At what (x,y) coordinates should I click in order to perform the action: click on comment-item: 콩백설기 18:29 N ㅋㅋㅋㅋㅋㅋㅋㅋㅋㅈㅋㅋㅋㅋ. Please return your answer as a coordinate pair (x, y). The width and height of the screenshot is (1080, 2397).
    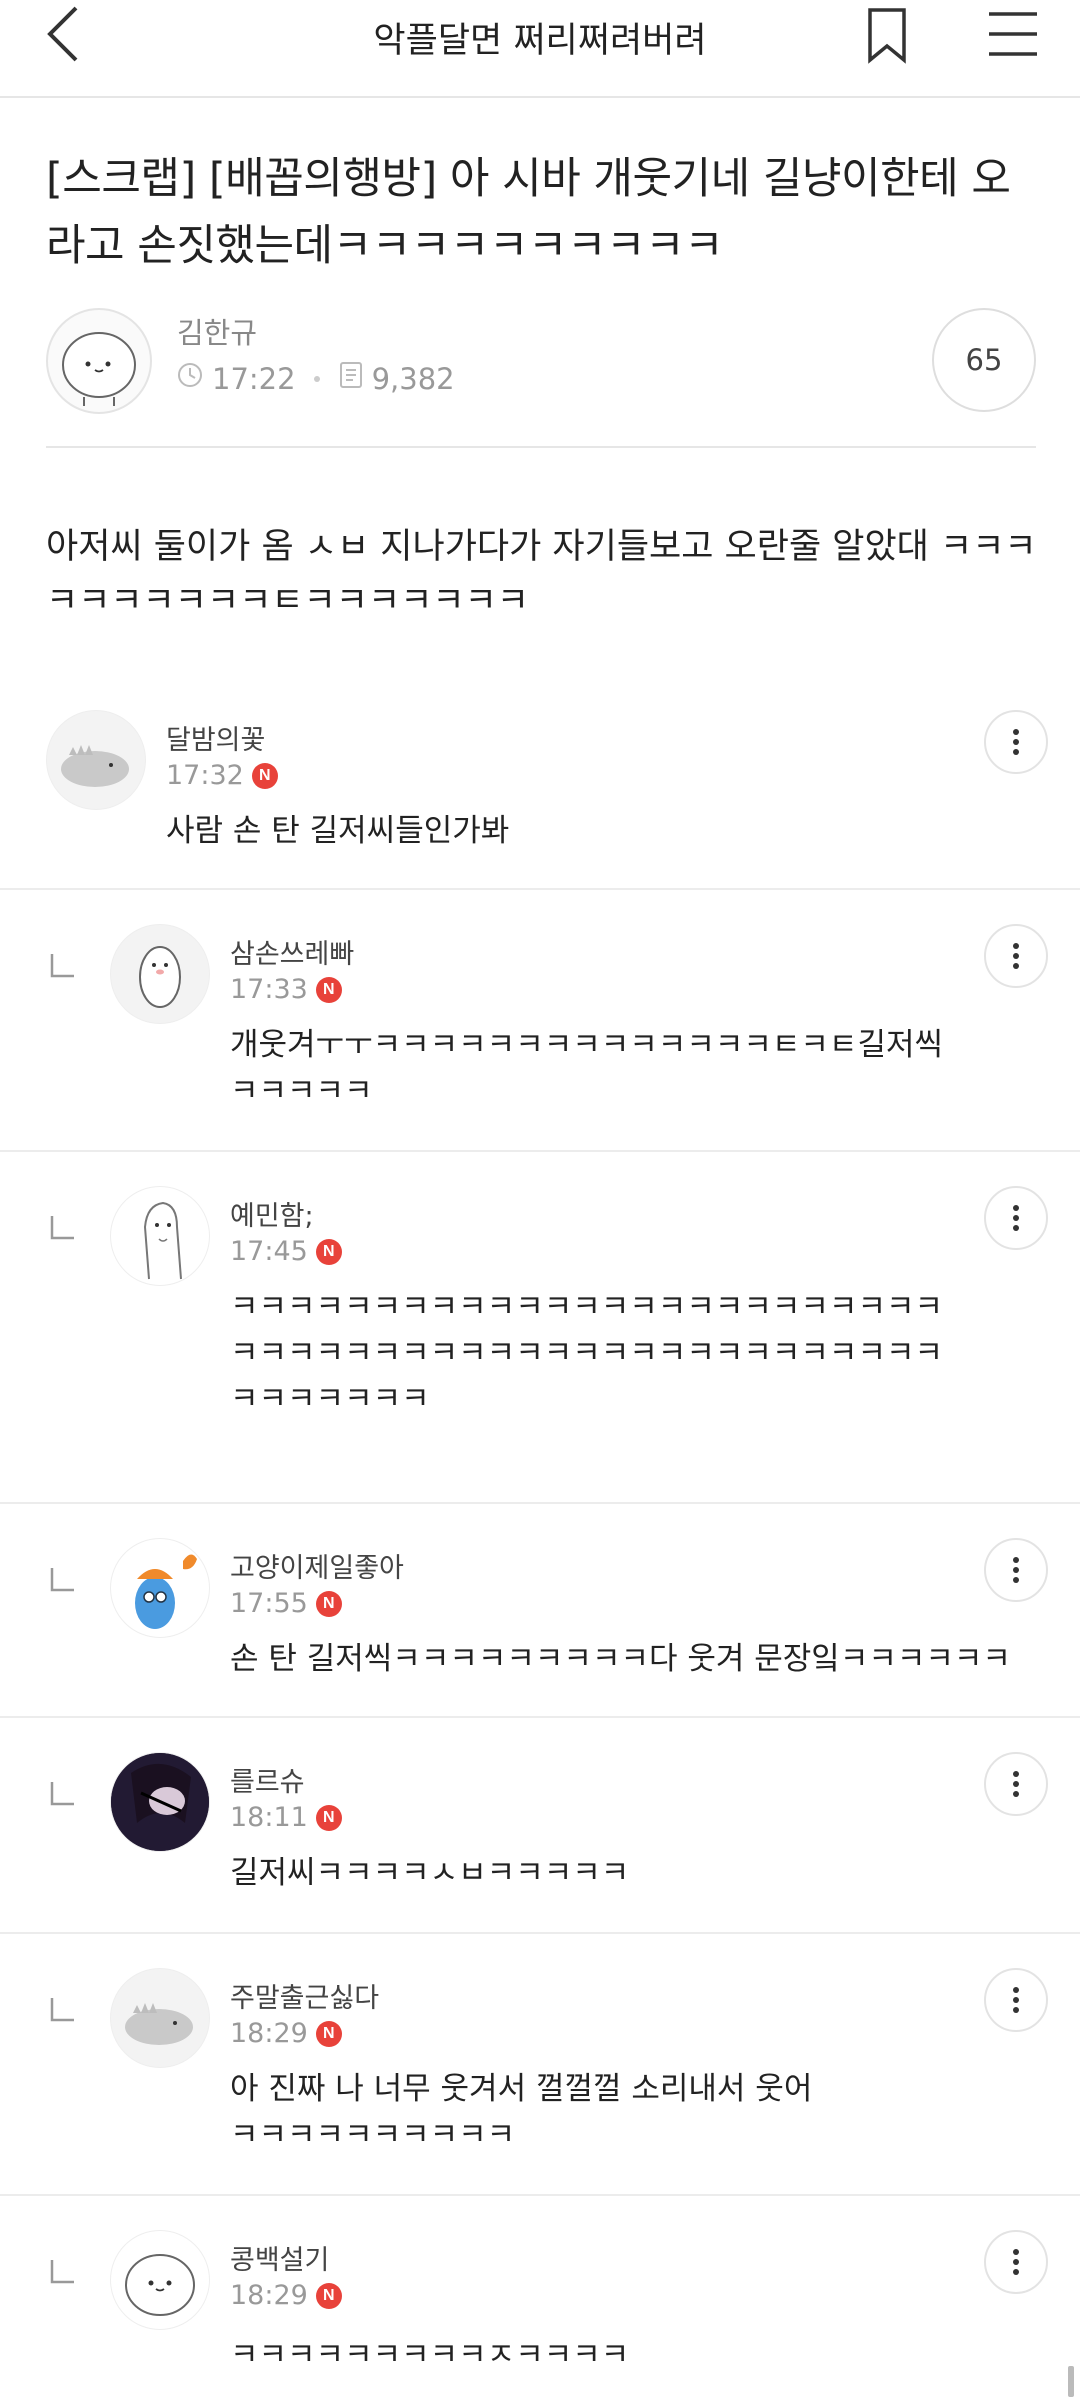
    Looking at the image, I should click on (540, 2296).